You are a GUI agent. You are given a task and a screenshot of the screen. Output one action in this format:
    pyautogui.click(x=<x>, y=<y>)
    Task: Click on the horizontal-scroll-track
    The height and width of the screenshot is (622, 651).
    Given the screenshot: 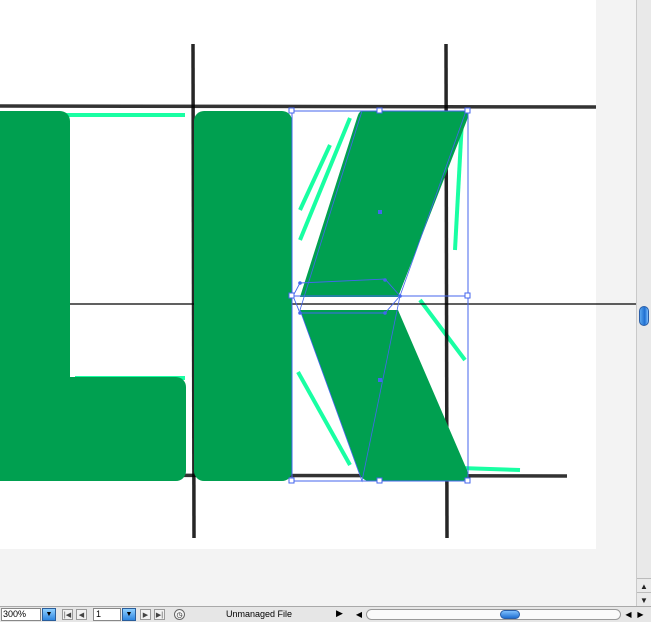 What is the action you would take?
    pyautogui.click(x=493, y=614)
    